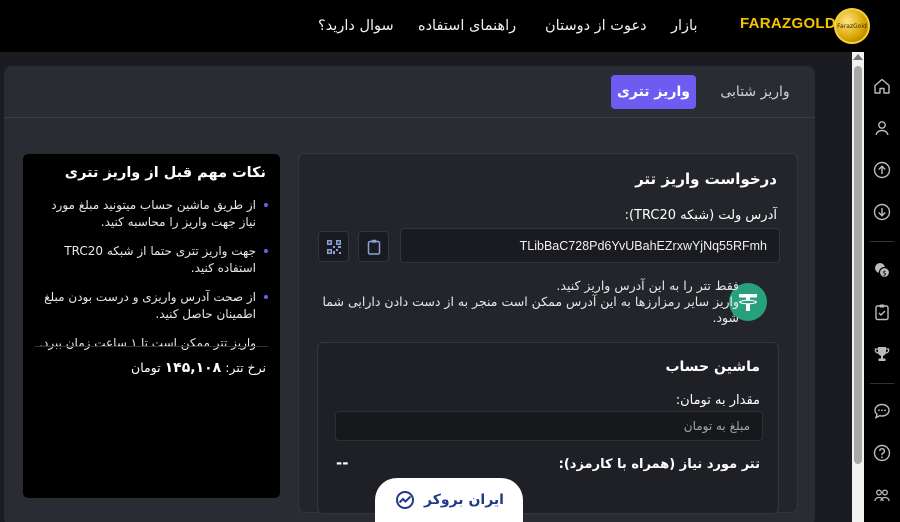 This screenshot has width=900, height=522. What do you see at coordinates (643, 245) in the screenshot?
I see `wallet-address: TLibBaC728Pd6YvUBahEZrxwYjNq55RFmh` at bounding box center [643, 245].